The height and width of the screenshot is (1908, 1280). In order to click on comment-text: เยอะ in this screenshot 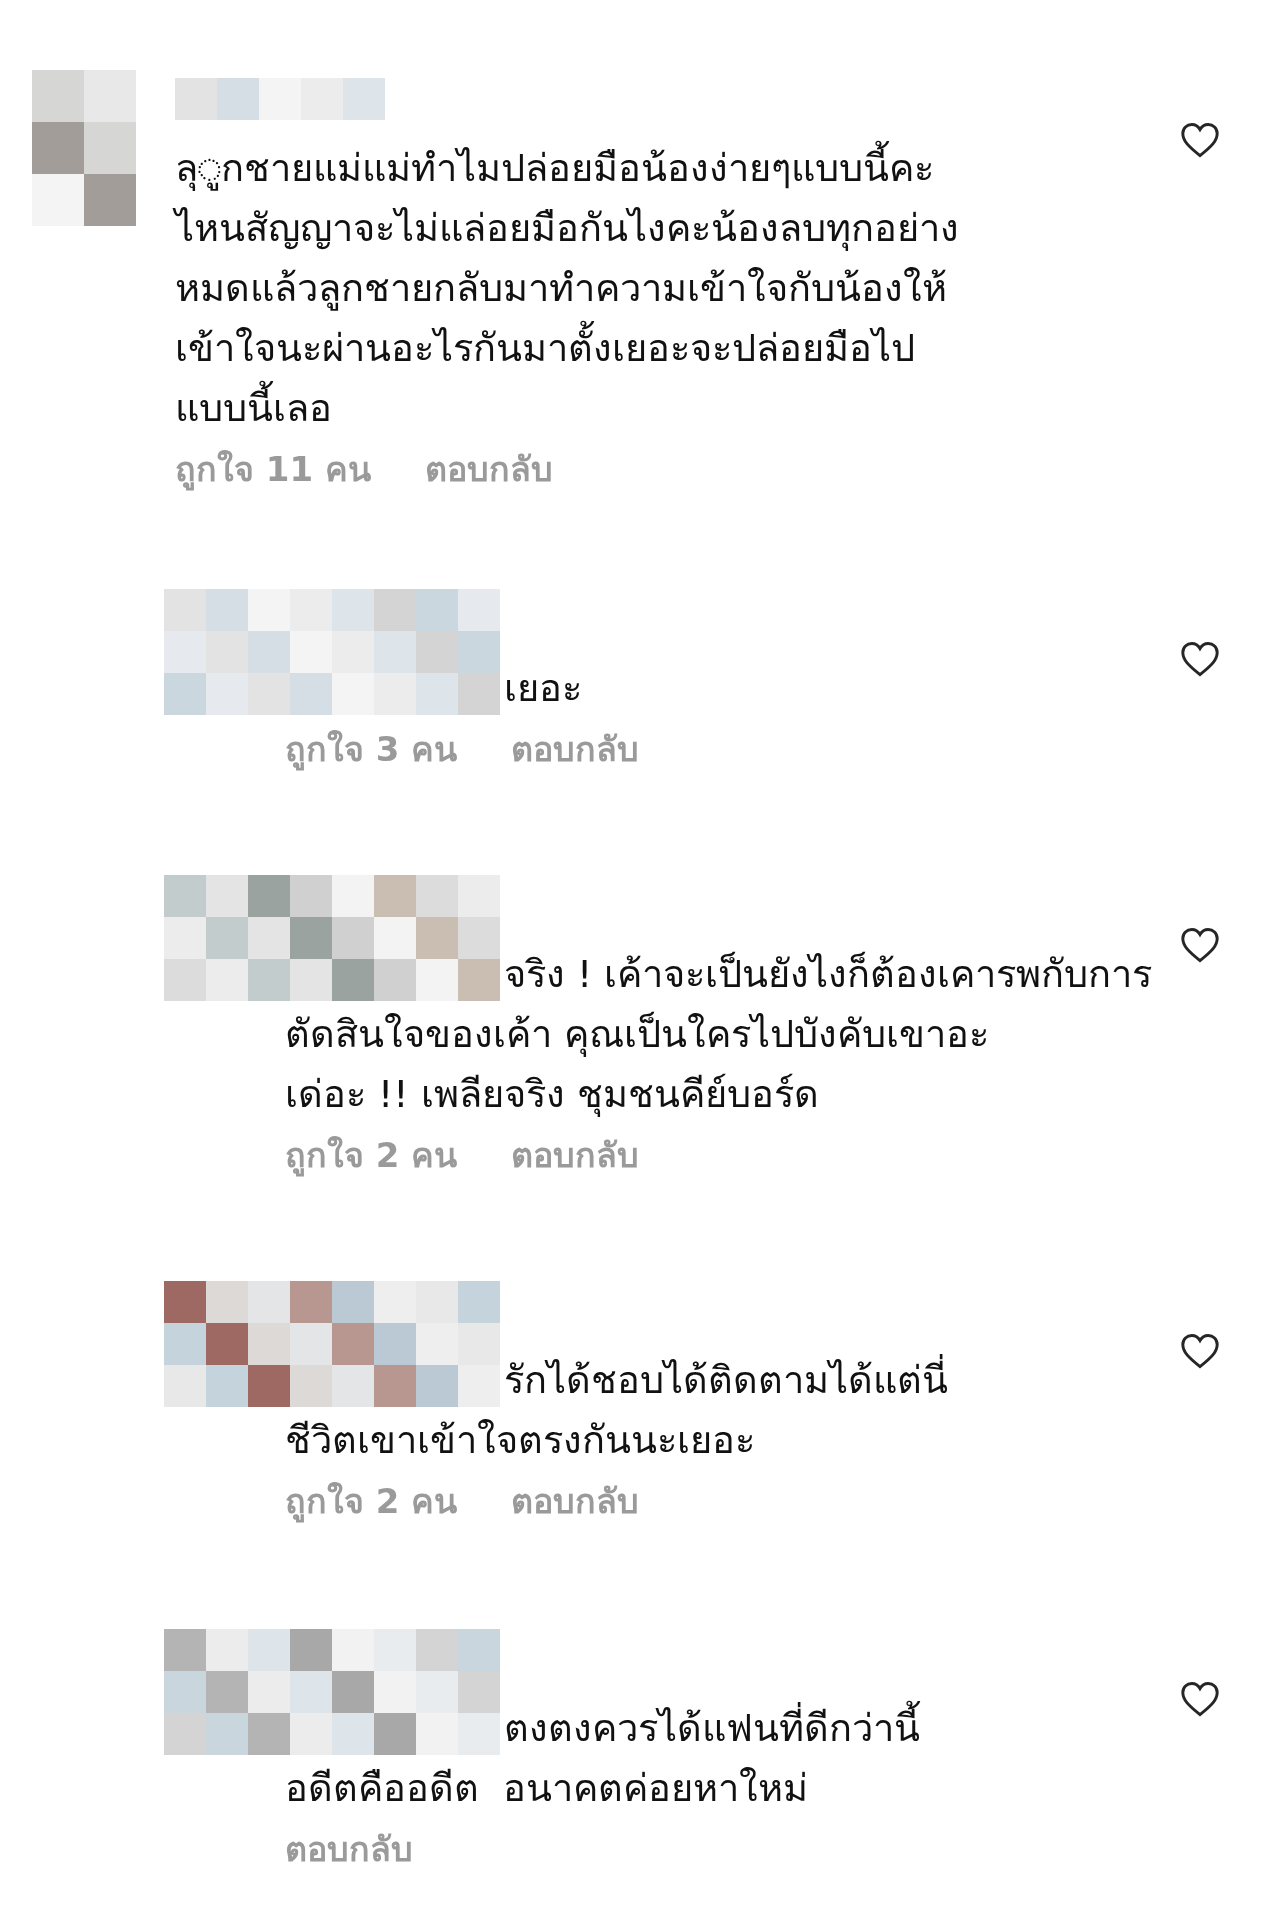, I will do `click(543, 688)`.